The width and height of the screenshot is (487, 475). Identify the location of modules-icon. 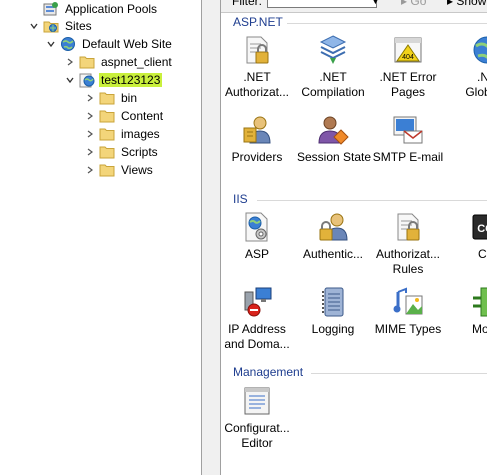
(480, 302).